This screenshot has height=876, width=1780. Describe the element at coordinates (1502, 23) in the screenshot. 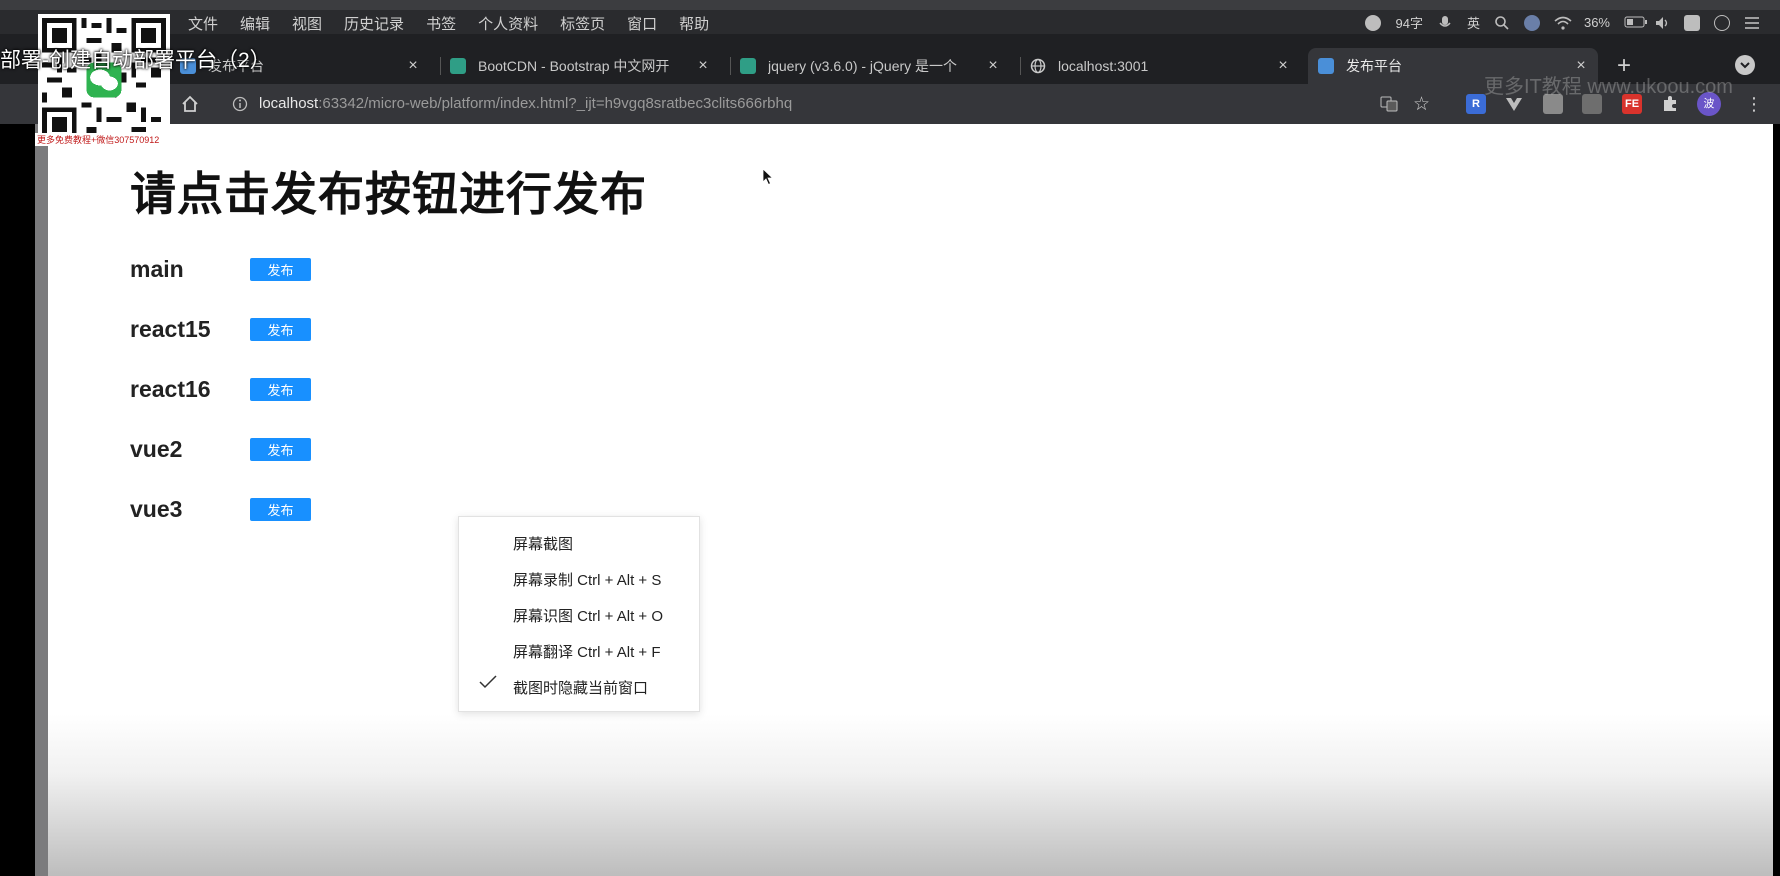

I see `search-icon` at that location.